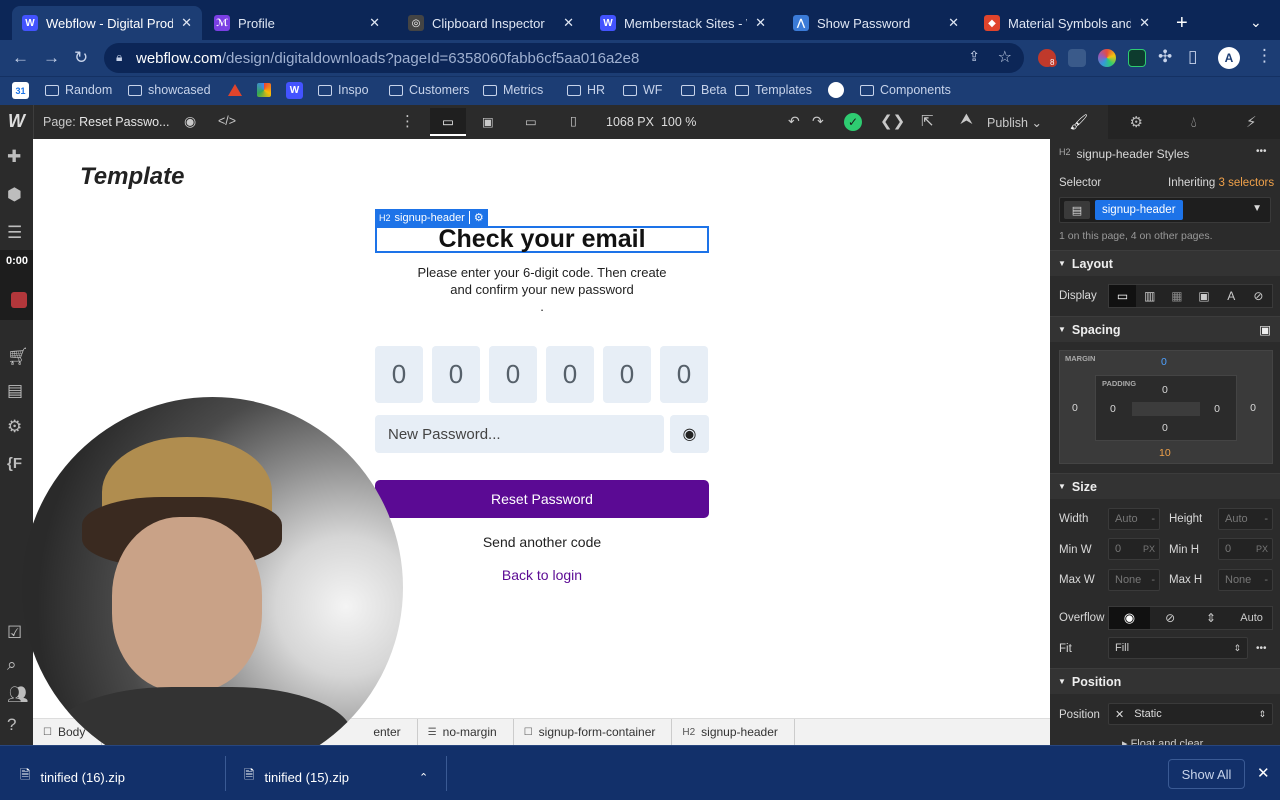  Describe the element at coordinates (689, 434) in the screenshot. I see `show-password-eye-icon: ◉` at that location.